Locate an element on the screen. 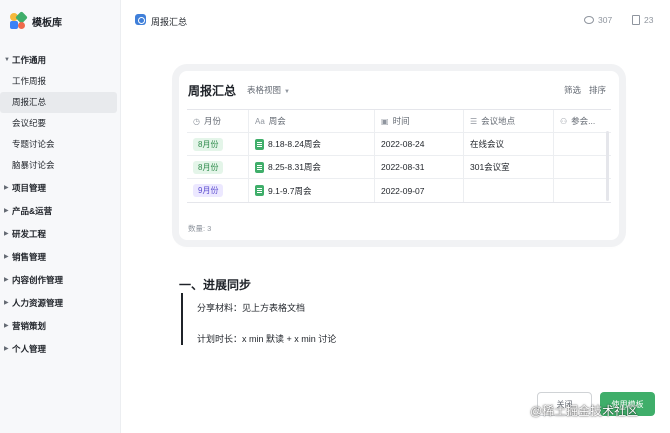 The width and height of the screenshot is (670, 433). sidebar-group-personal: ▶ 个人管理 is located at coordinates (60, 348).